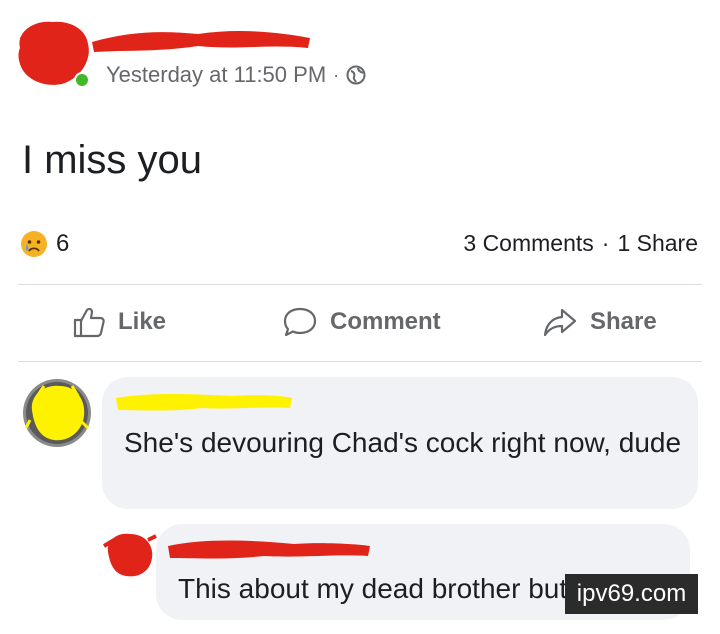 The height and width of the screenshot is (634, 720). I want to click on share-count: 1 Share, so click(657, 243).